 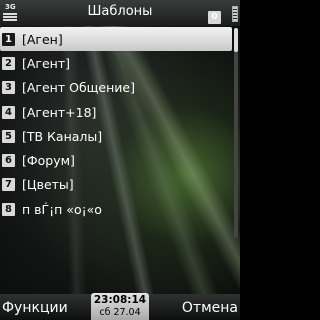 What do you see at coordinates (8, 63) in the screenshot?
I see `list-item-number: 2` at bounding box center [8, 63].